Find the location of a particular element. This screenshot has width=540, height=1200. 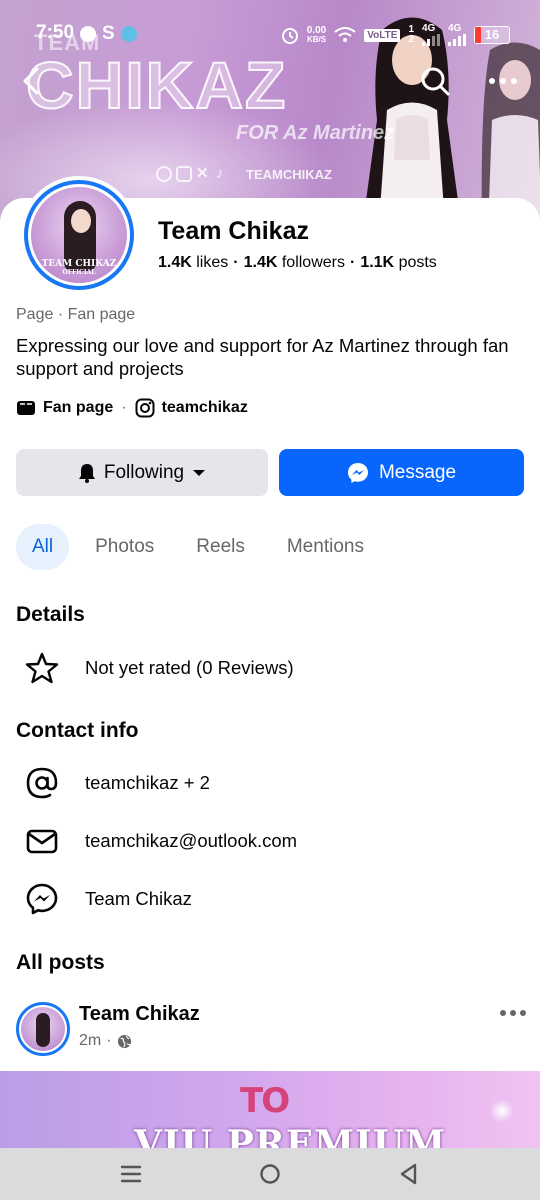

status-bar: 7:50 S 0.00 KB/S VoLTE 1 2 4G 4G 16 is located at coordinates (270, 35).